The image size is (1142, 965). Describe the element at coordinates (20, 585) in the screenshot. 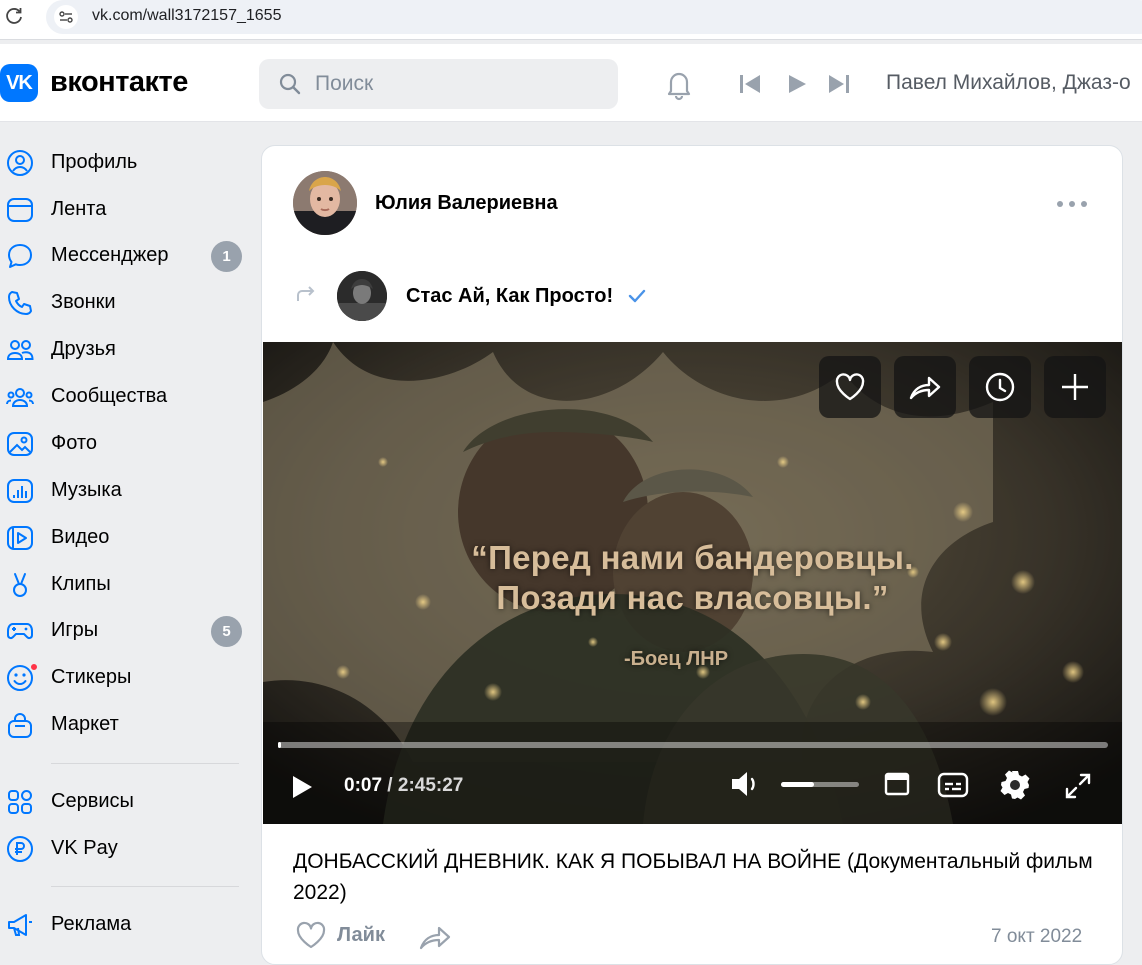

I see `clips-icon` at that location.